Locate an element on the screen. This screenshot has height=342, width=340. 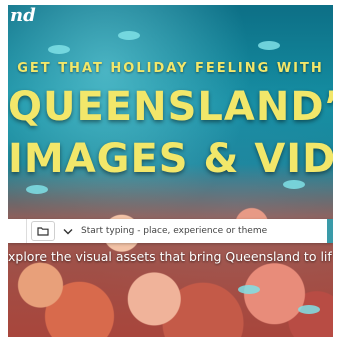
category-dropdown-button is located at coordinates (68, 231).